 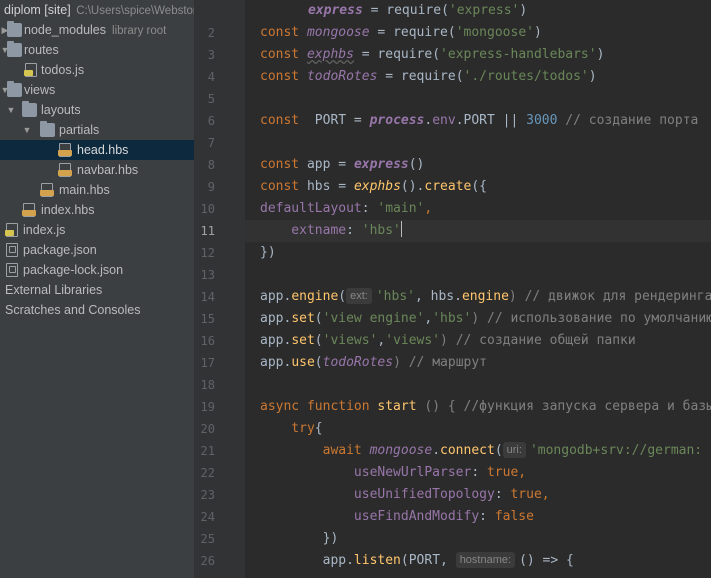 I want to click on tree-item-label: node_modules library root, so click(x=95, y=30).